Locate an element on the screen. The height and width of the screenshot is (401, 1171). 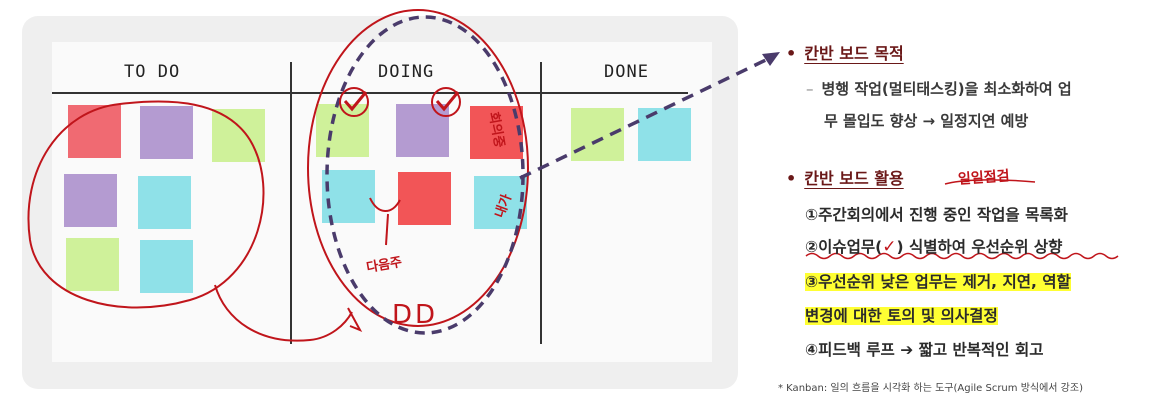
usage-item-2-end: ) 식별하여 우선순위 상향 is located at coordinates (979, 247).